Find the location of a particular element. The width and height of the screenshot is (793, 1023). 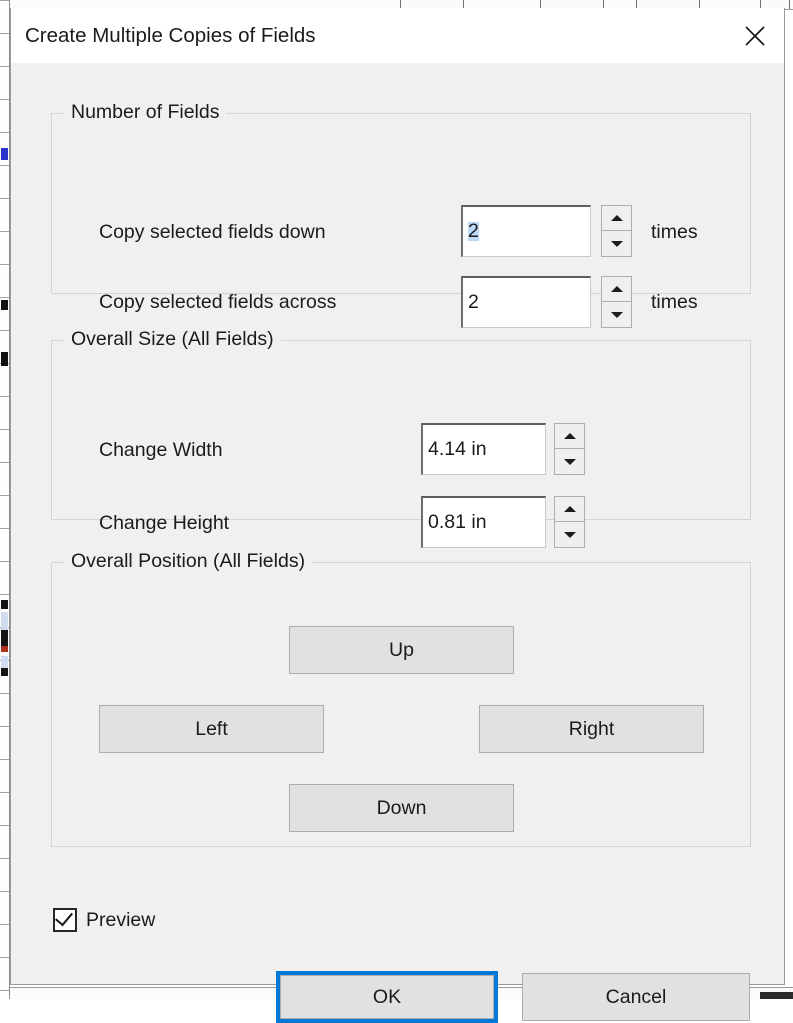

suffix-copy-fields-down-times: times is located at coordinates (674, 232).